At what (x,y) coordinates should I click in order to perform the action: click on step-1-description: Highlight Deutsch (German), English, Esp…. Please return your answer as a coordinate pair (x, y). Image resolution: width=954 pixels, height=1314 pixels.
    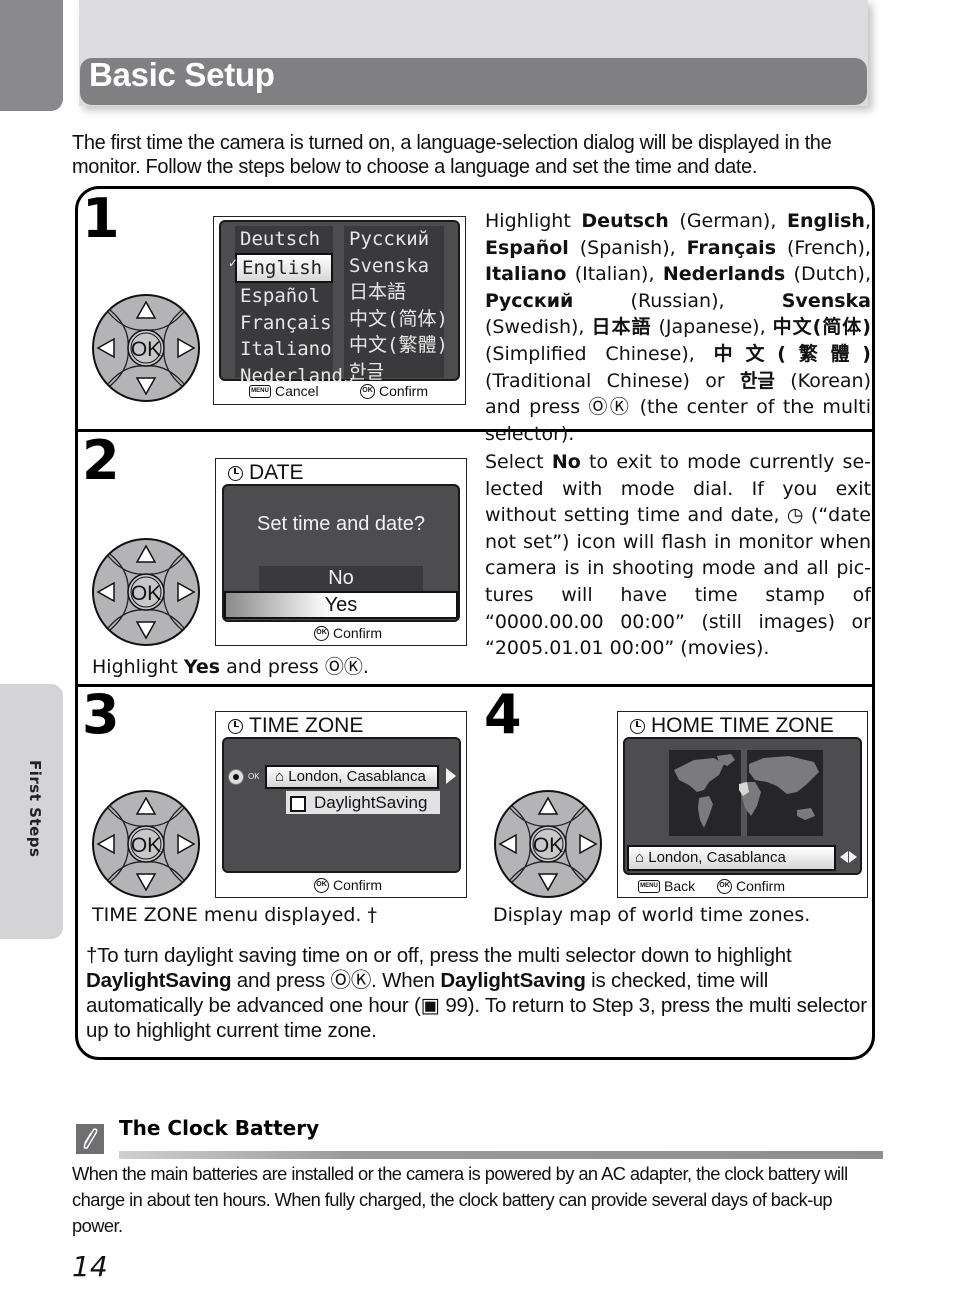
    Looking at the image, I should click on (678, 327).